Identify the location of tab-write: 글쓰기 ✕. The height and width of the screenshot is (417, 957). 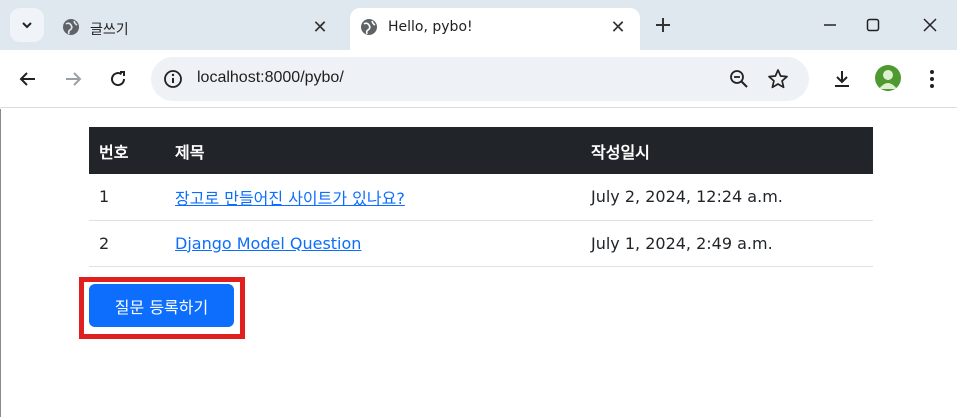
(197, 29).